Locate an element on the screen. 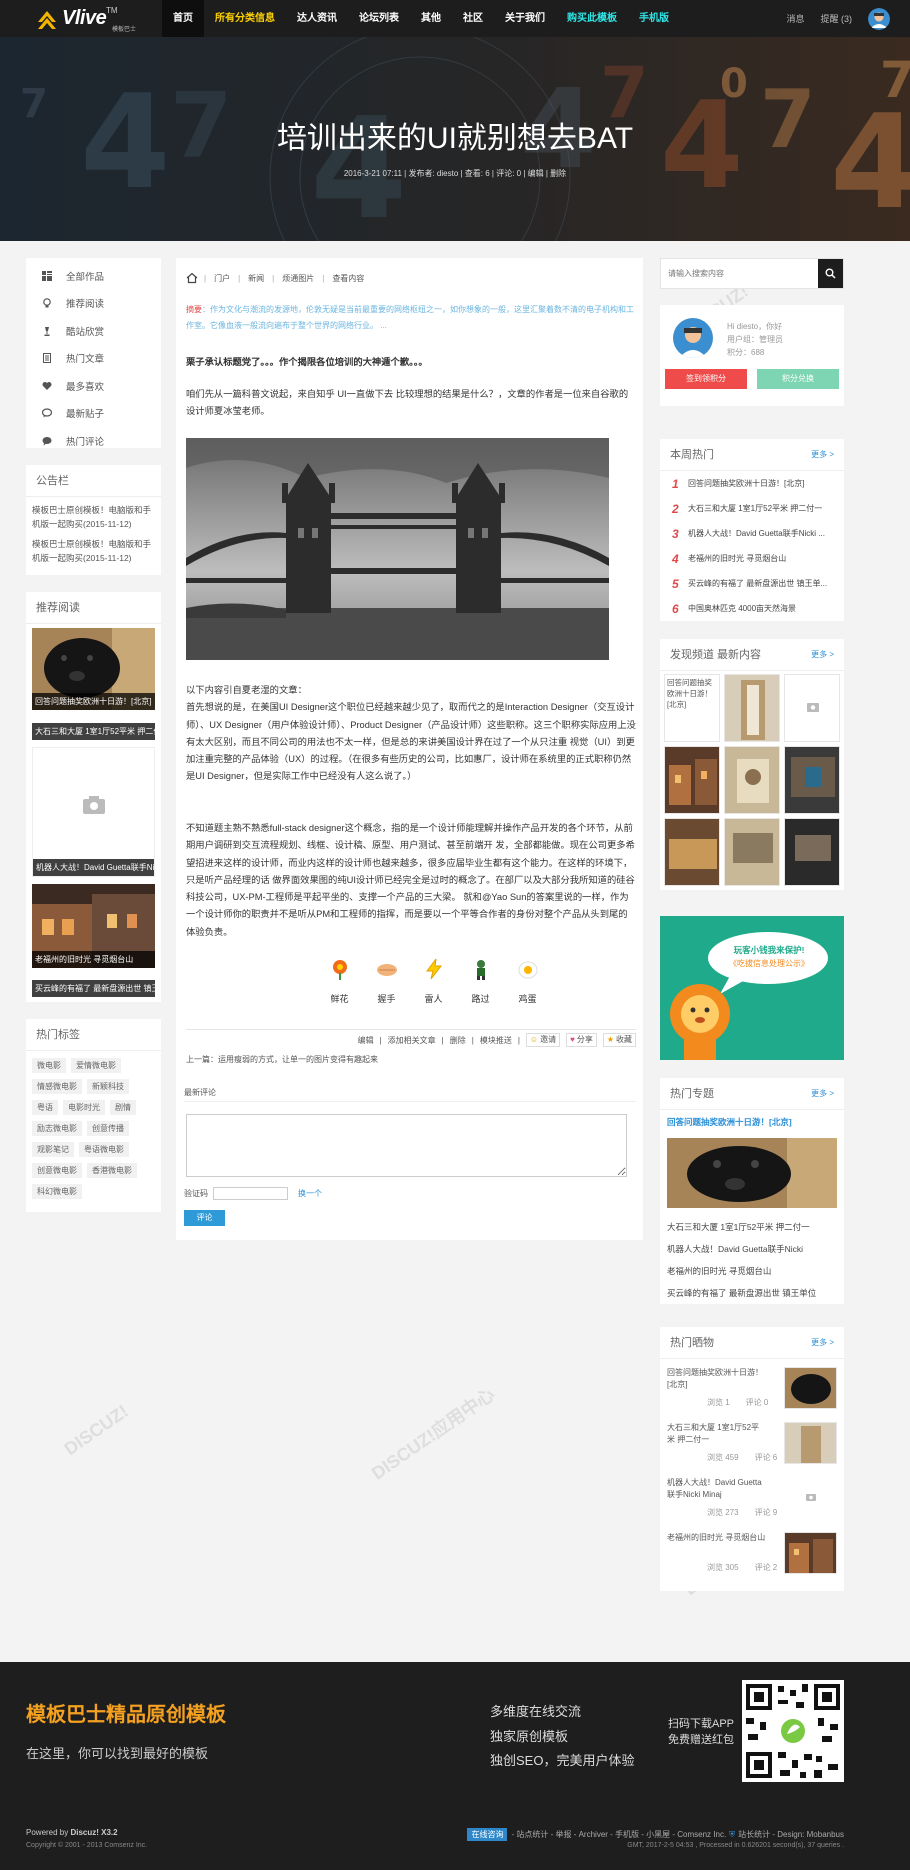  mood-passerby: 路过 is located at coordinates (480, 981).